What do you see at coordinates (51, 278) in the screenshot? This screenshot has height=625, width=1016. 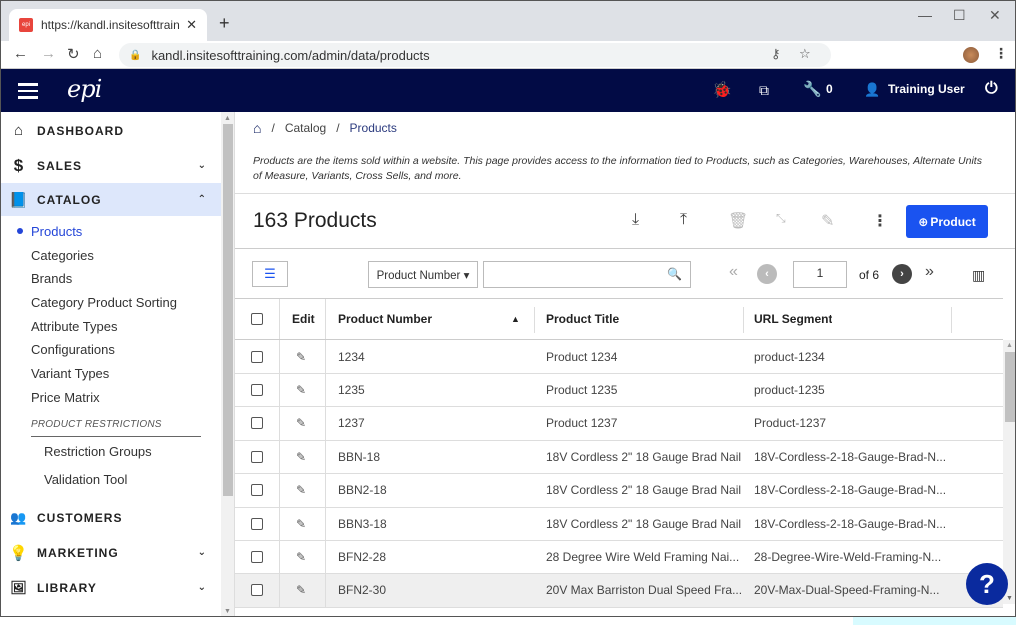 I see `sidebar-subitem-brands: Brands` at bounding box center [51, 278].